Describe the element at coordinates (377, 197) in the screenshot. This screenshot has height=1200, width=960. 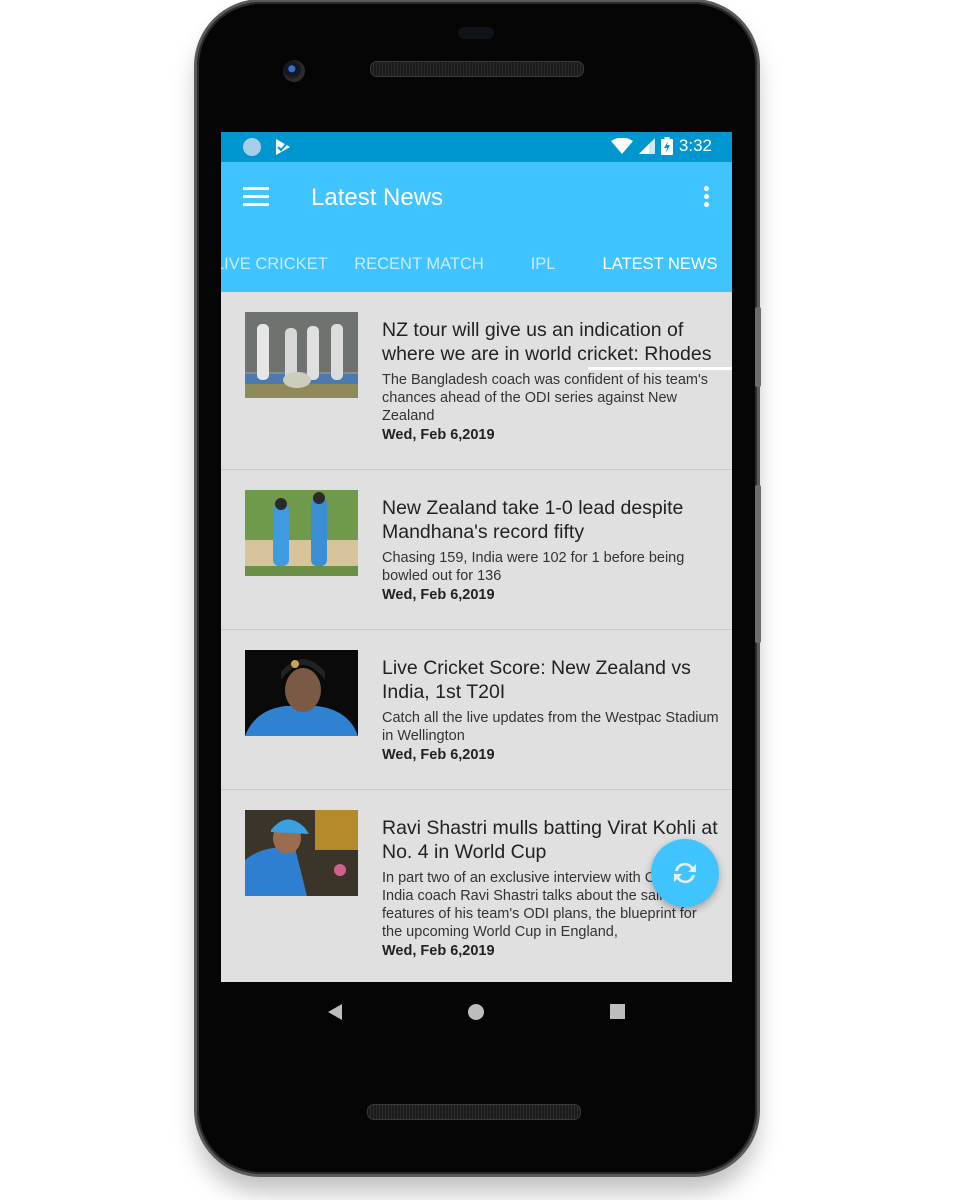
I see `page-title: Latest News` at that location.